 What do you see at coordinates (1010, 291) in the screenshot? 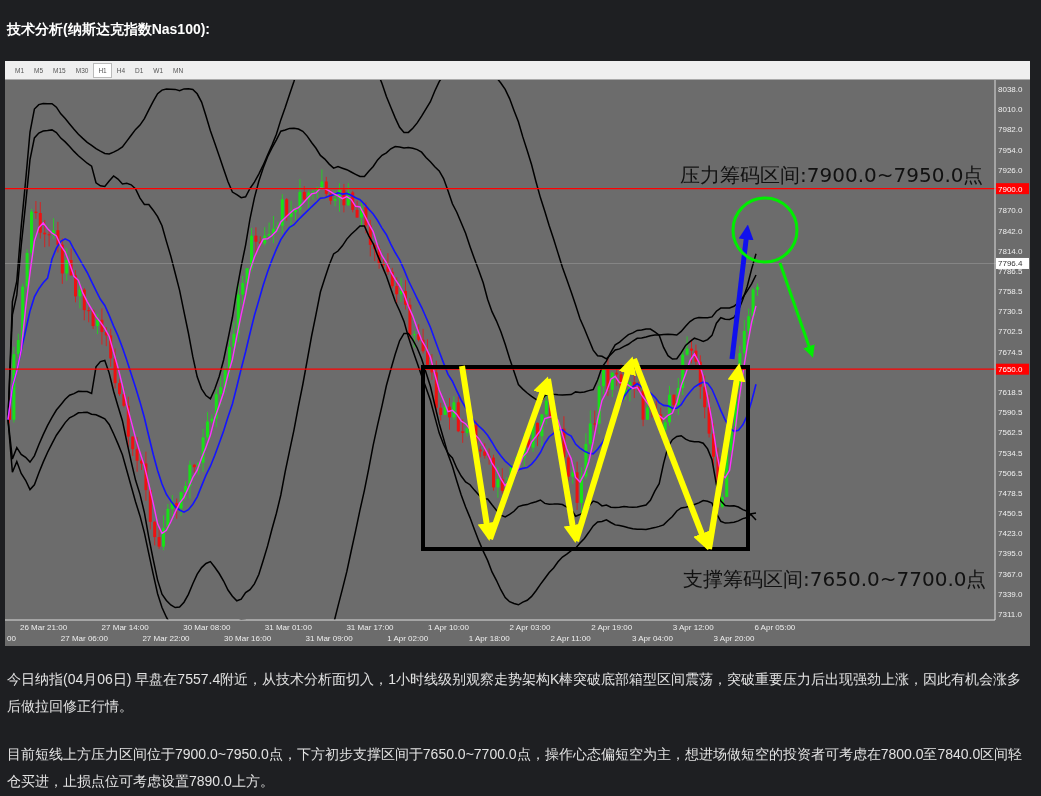
I see `price-axis-label: 7758.5` at bounding box center [1010, 291].